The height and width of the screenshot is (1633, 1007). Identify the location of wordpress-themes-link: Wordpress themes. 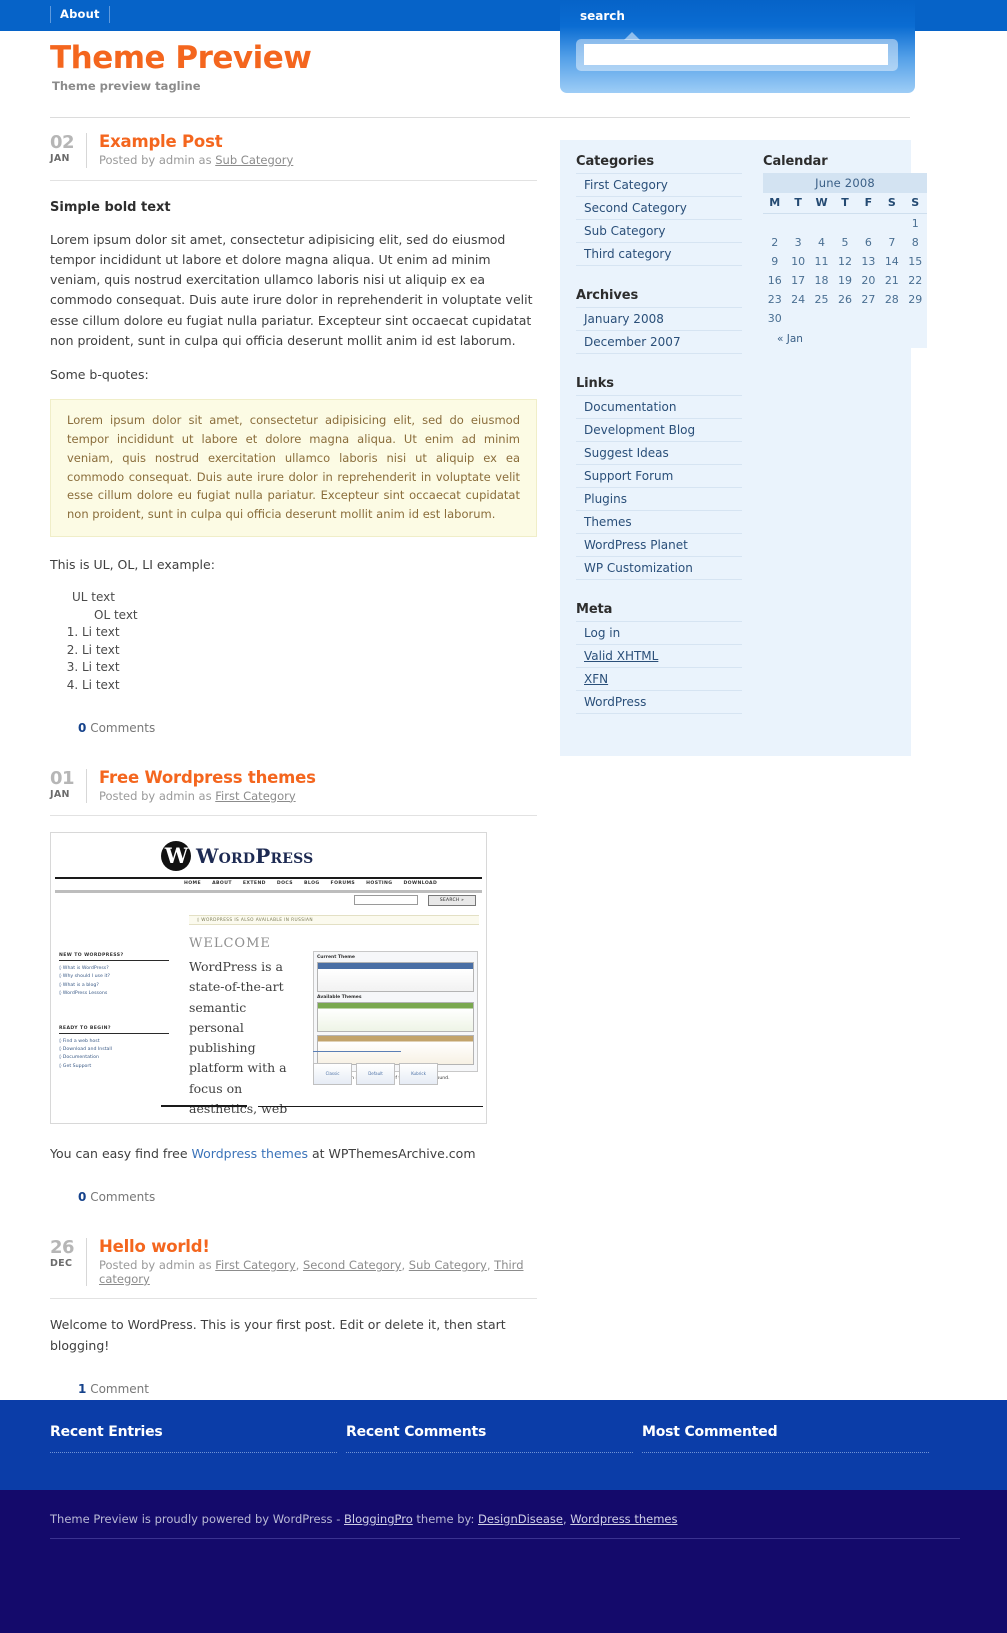
(250, 1153).